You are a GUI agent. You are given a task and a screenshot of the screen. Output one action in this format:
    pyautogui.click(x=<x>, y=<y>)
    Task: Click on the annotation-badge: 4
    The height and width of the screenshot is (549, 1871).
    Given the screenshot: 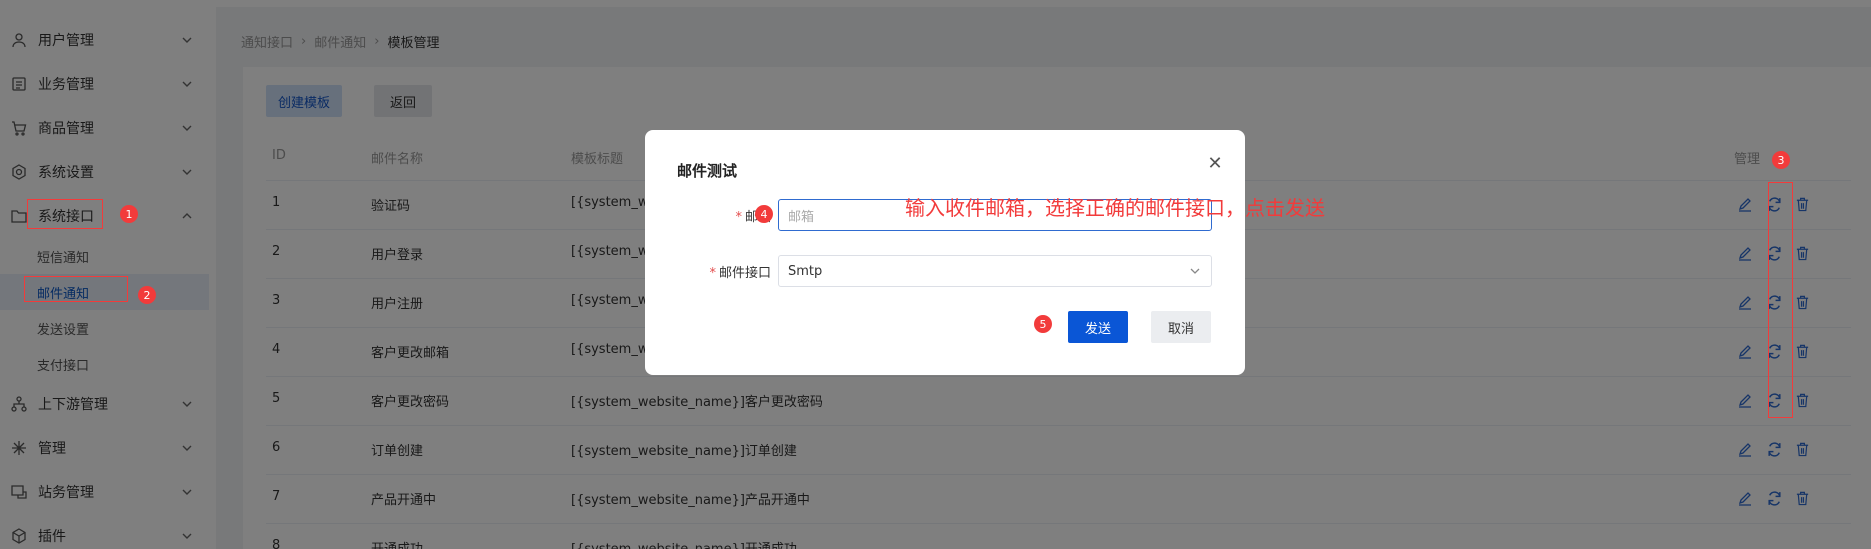 What is the action you would take?
    pyautogui.click(x=764, y=214)
    